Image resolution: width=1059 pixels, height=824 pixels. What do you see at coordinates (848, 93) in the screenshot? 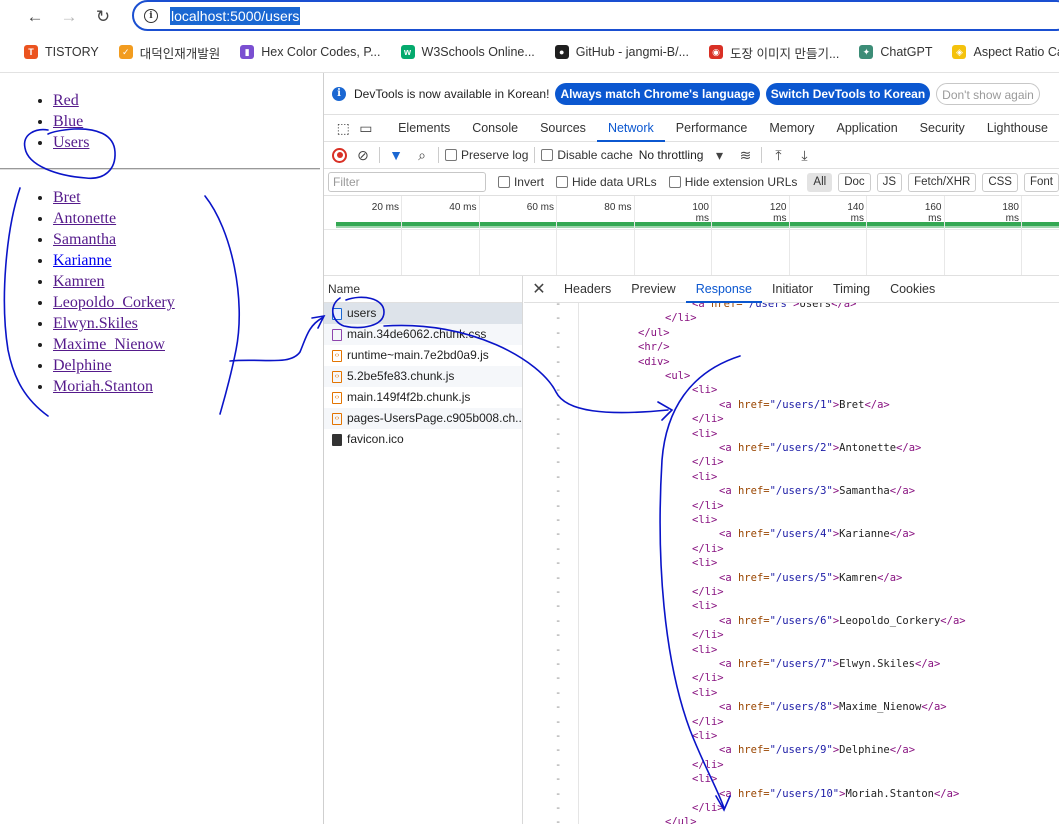
I see `switch-korean-button: Switch DevTools to Korean` at bounding box center [848, 93].